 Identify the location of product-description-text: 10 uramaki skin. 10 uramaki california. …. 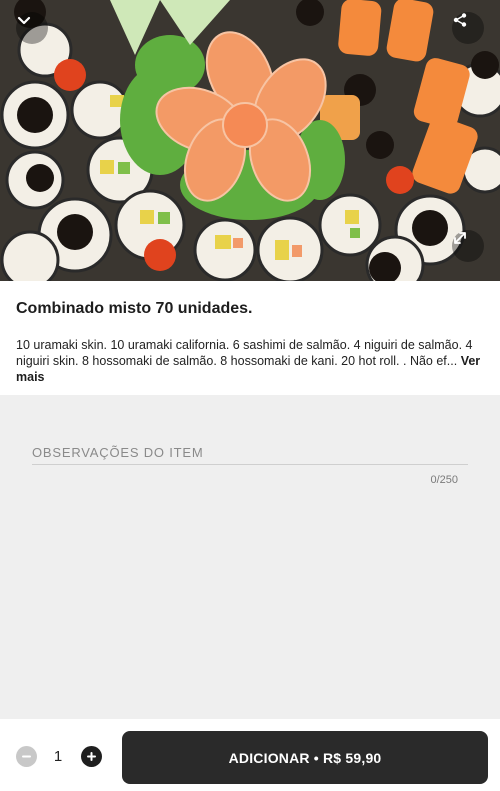
(244, 353).